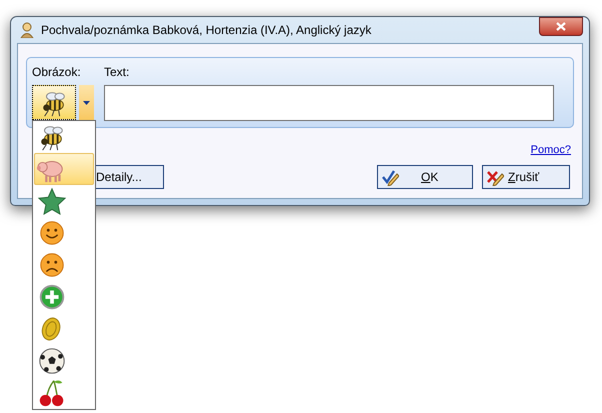 The image size is (602, 413). What do you see at coordinates (27, 30) in the screenshot?
I see `person-icon` at bounding box center [27, 30].